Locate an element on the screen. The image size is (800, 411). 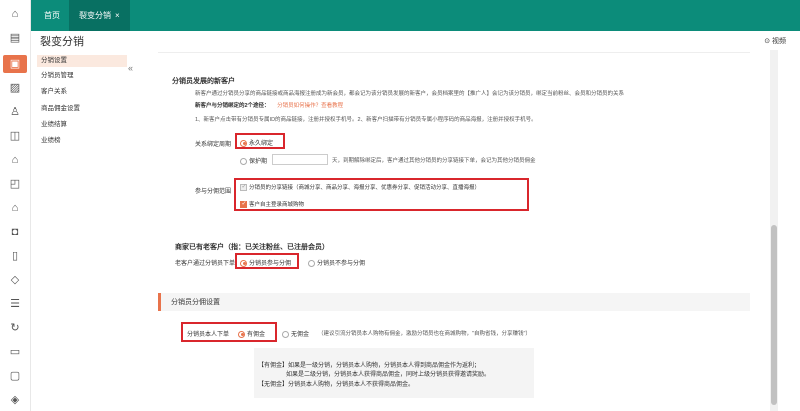
info-line: 【有佣金】如果是一级分销，分销员本人购物，分销员本人得到商品佣金作为返利； is located at coordinates (369, 366).